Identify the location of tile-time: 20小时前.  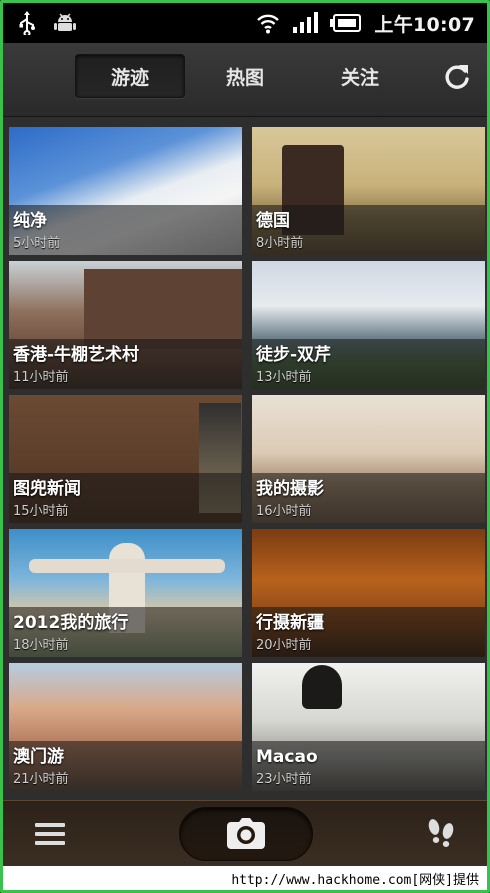
(284, 645).